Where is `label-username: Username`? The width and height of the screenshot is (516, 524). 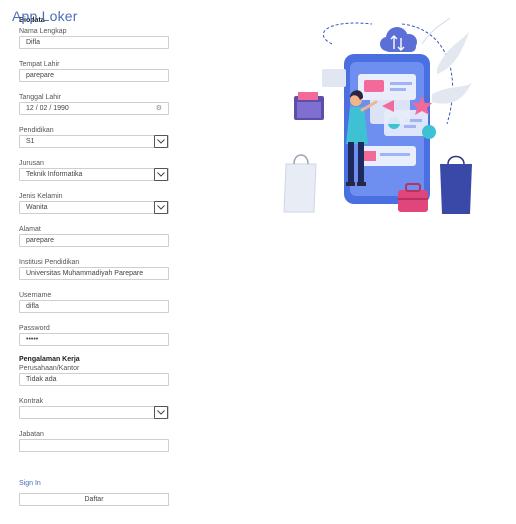
label-username: Username is located at coordinates (35, 295).